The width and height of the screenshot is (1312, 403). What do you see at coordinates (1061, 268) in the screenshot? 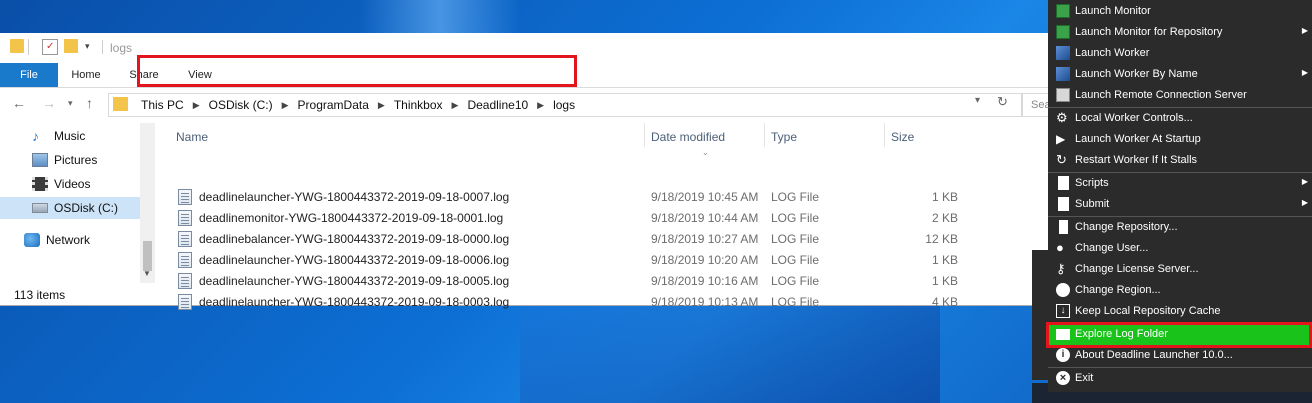
I see `key-icon: ⚷` at bounding box center [1061, 268].